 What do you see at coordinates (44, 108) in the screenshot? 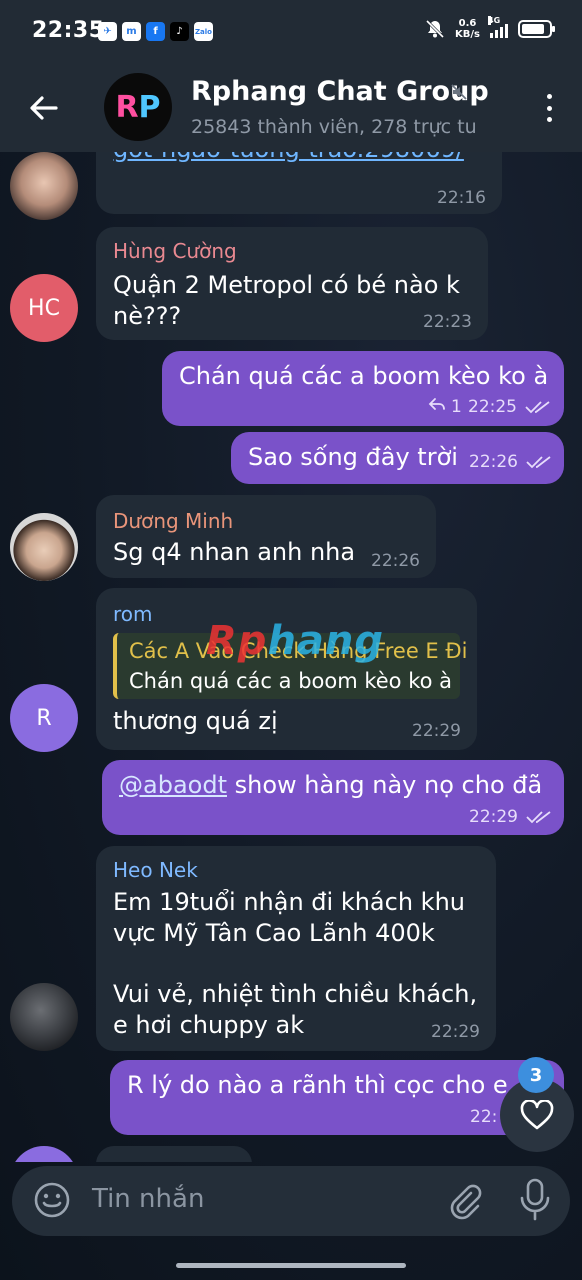
I see `back-arrow-icon` at bounding box center [44, 108].